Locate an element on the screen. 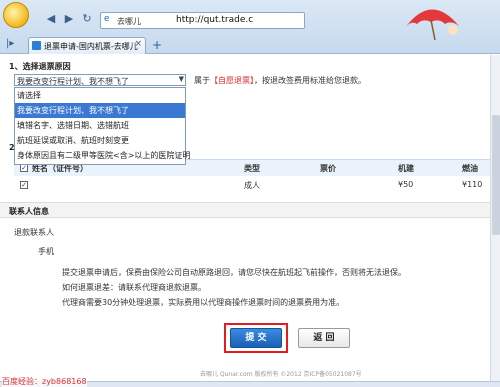 The height and width of the screenshot is (387, 500). vertical-scrollbar is located at coordinates (495, 218).